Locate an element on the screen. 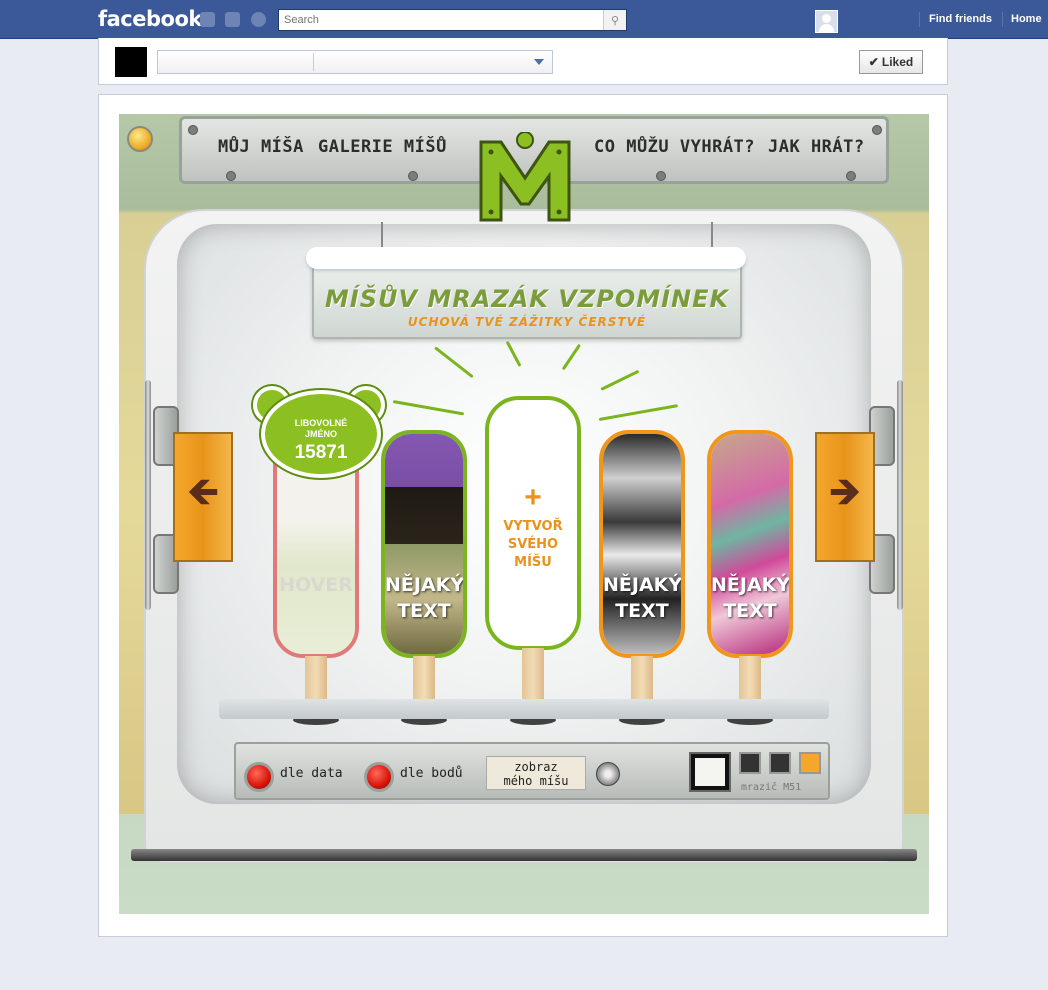 The image size is (1048, 990). badge-face: LIBOVOLNÉ JMÉNO 15871 is located at coordinates (321, 434).